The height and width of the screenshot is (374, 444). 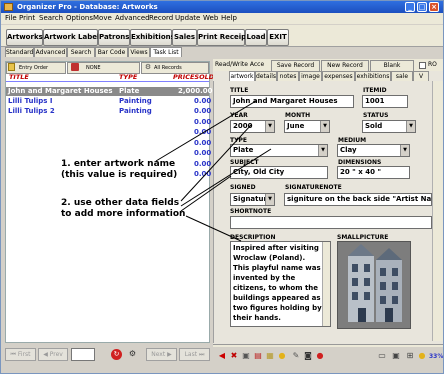 I want to click on record-number-field, so click(x=83, y=354).